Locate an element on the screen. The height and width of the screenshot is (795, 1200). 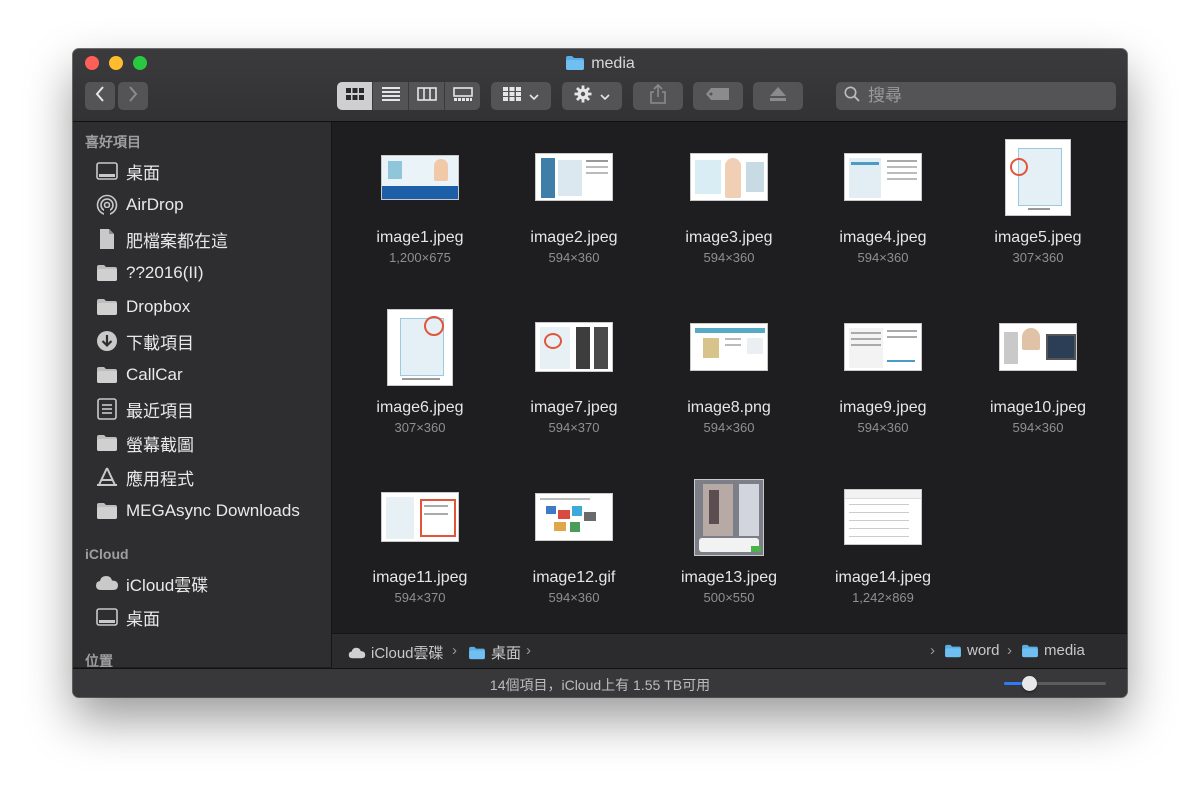
file-name: image6.jpeg is located at coordinates (420, 407).